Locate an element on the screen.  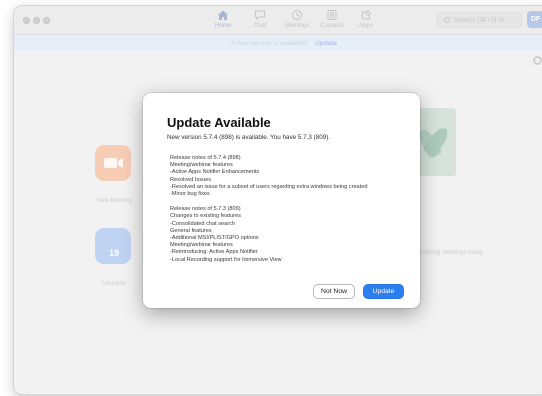
tab-meetings: Meetings is located at coordinates (297, 21).